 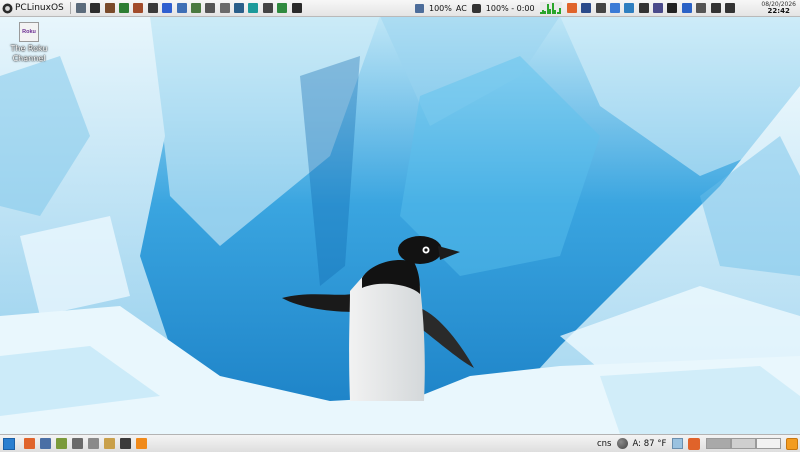 What do you see at coordinates (296, 8) in the screenshot?
I see `video-player-icon` at bounding box center [296, 8].